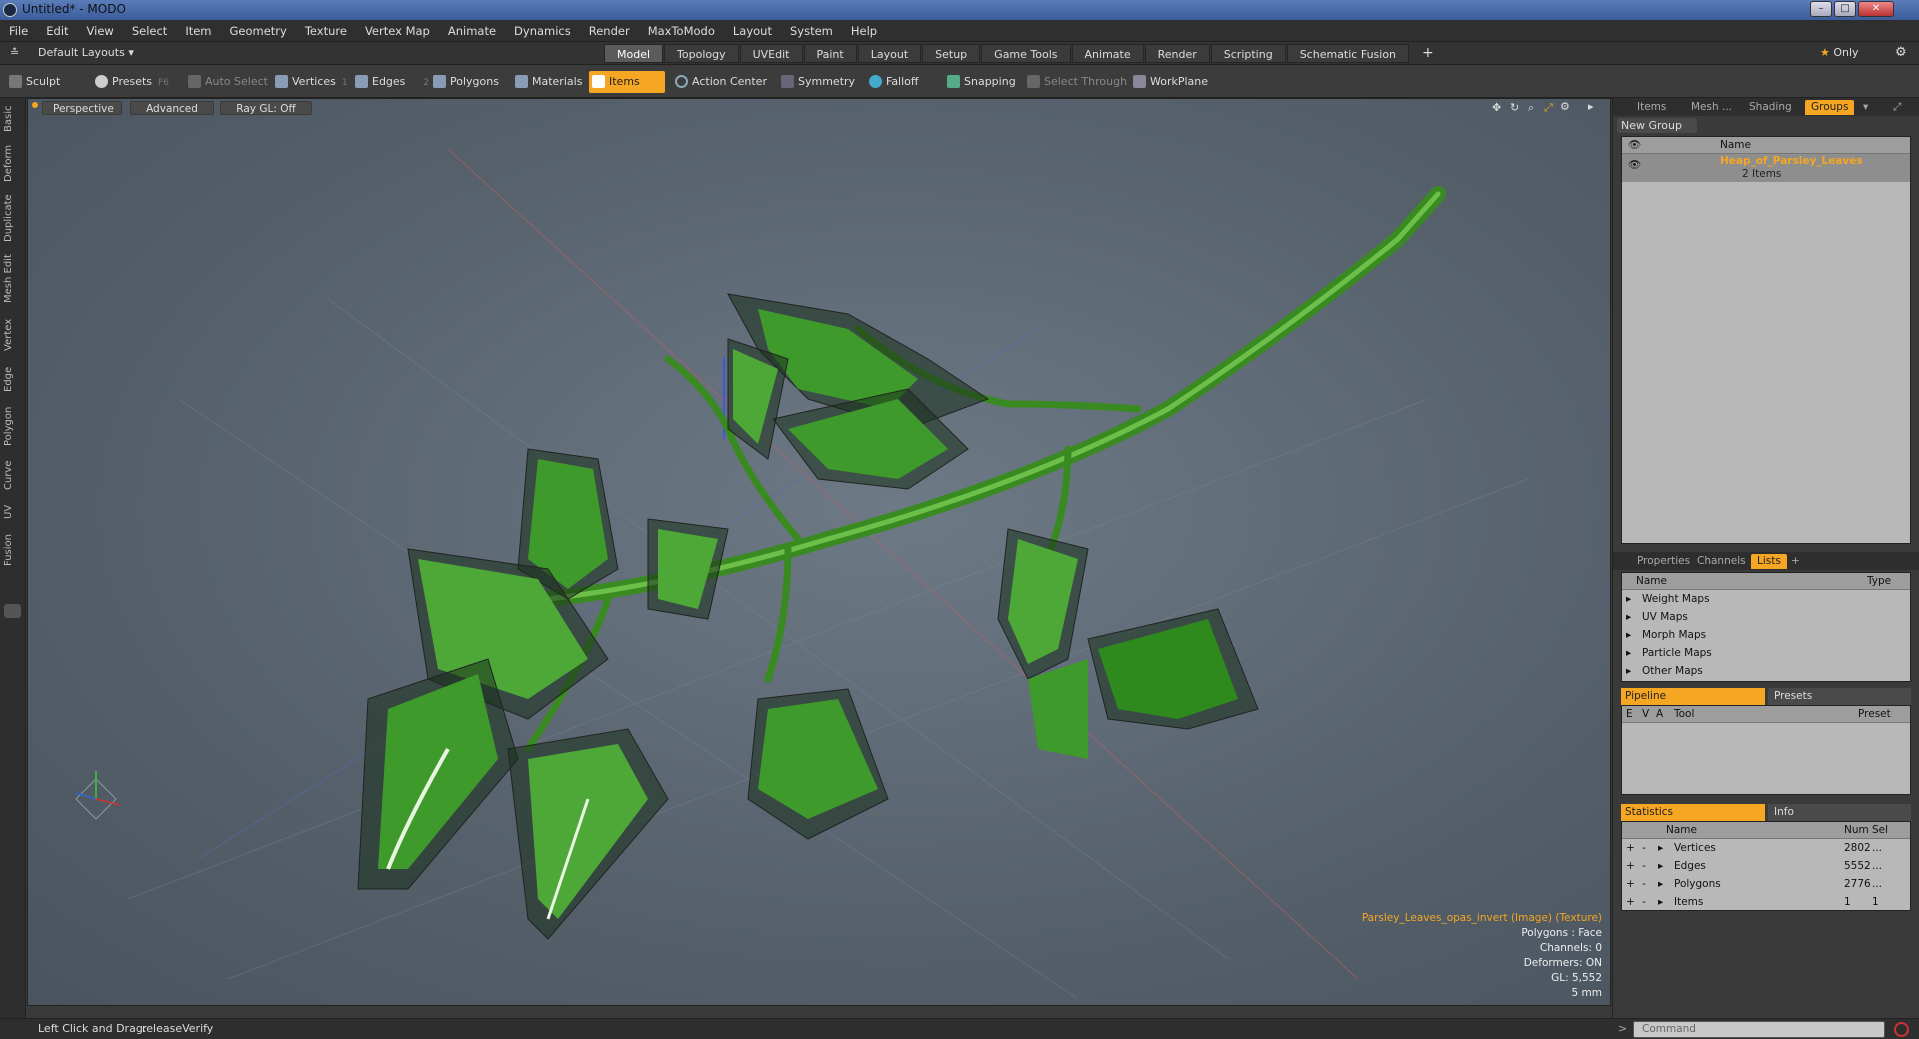  What do you see at coordinates (33, 82) in the screenshot?
I see `sculpt-button: Sculpt` at bounding box center [33, 82].